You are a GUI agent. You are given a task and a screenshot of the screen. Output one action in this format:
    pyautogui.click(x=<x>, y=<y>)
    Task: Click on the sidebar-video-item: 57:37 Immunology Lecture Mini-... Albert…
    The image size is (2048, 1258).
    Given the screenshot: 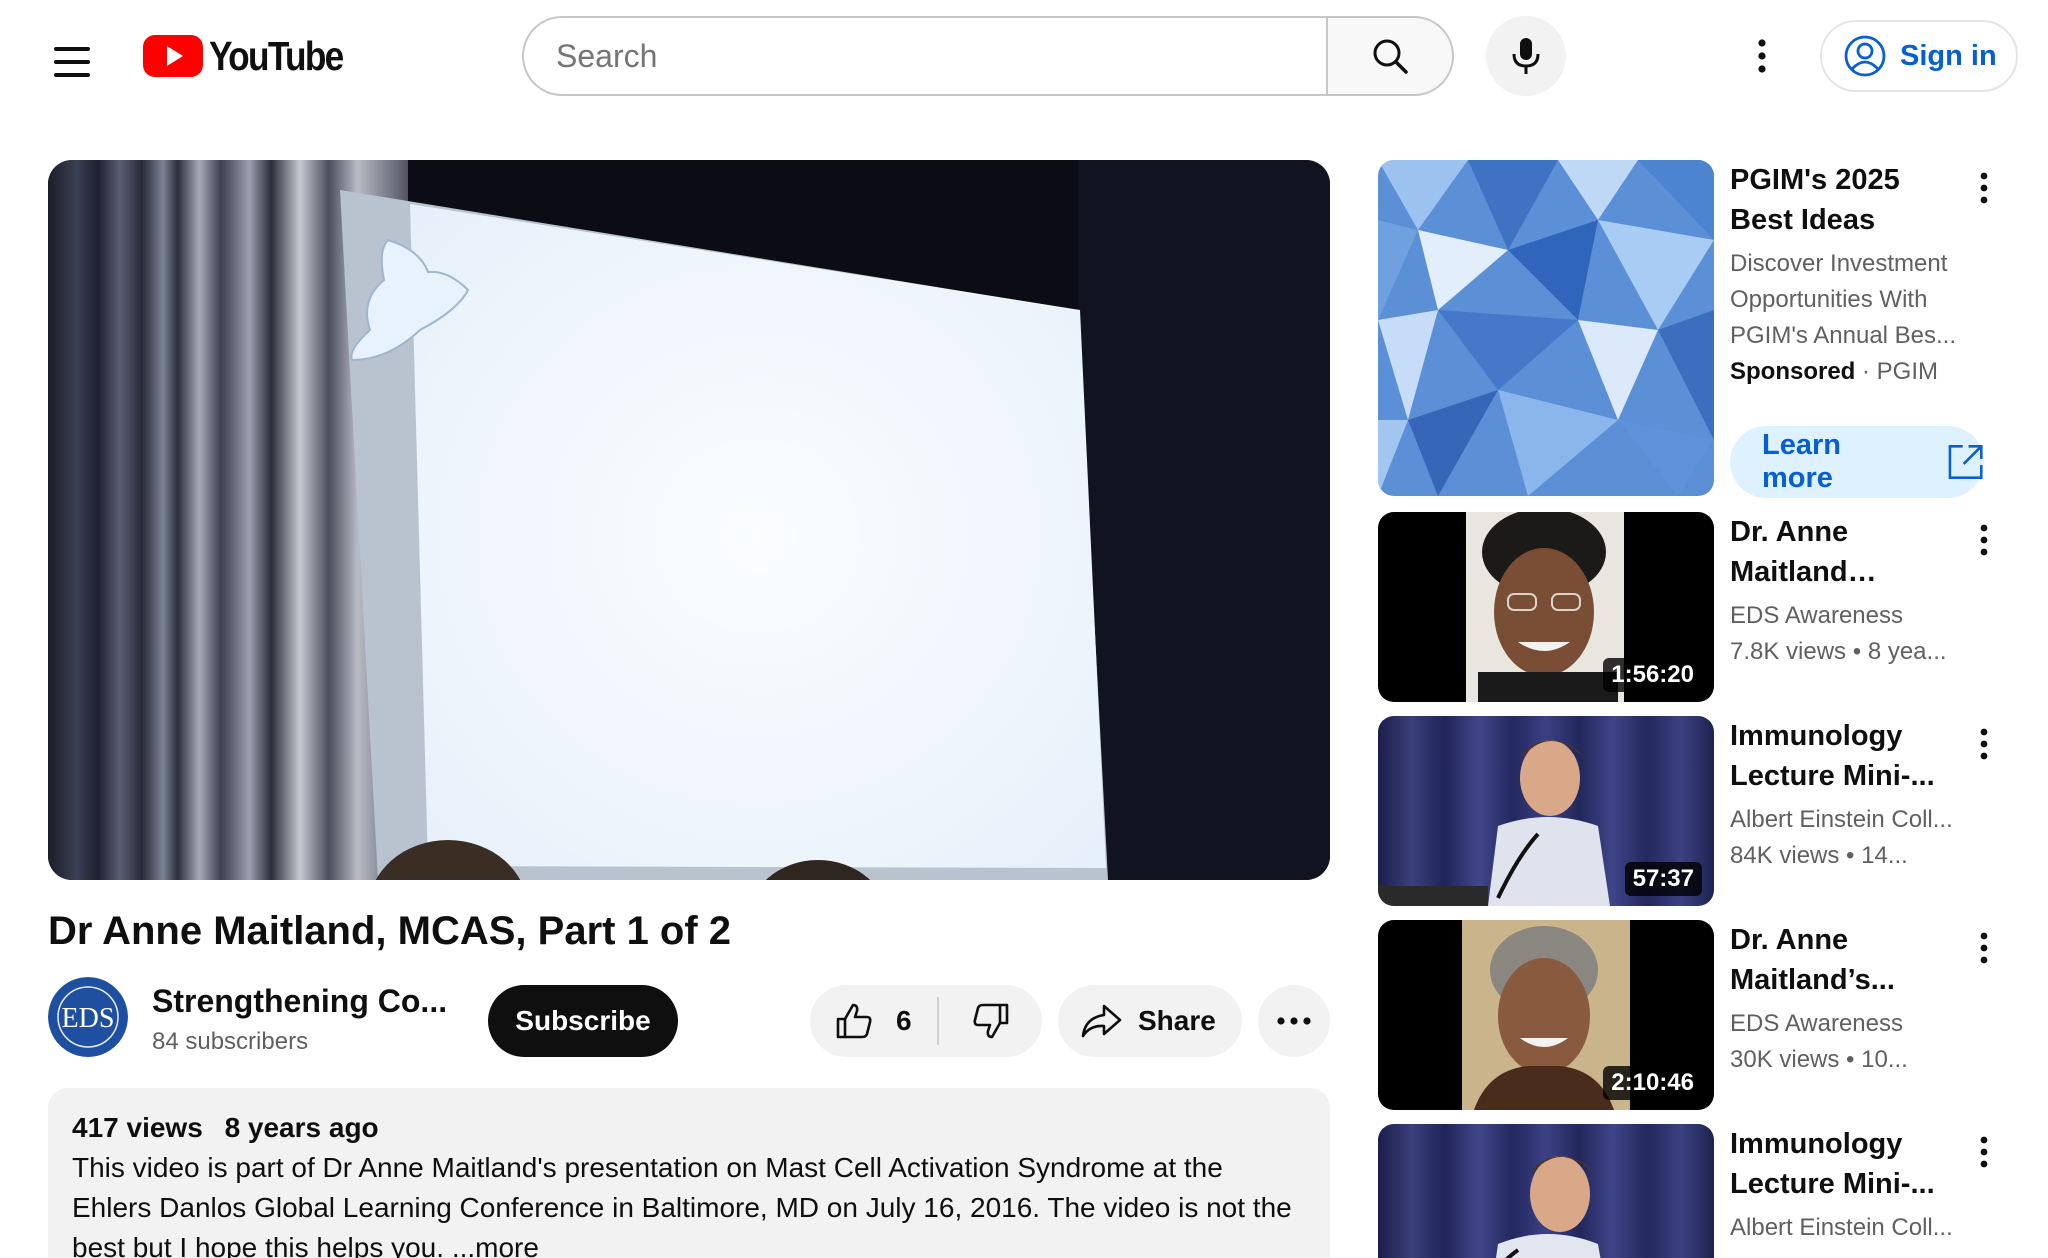 What is the action you would take?
    pyautogui.click(x=1698, y=811)
    